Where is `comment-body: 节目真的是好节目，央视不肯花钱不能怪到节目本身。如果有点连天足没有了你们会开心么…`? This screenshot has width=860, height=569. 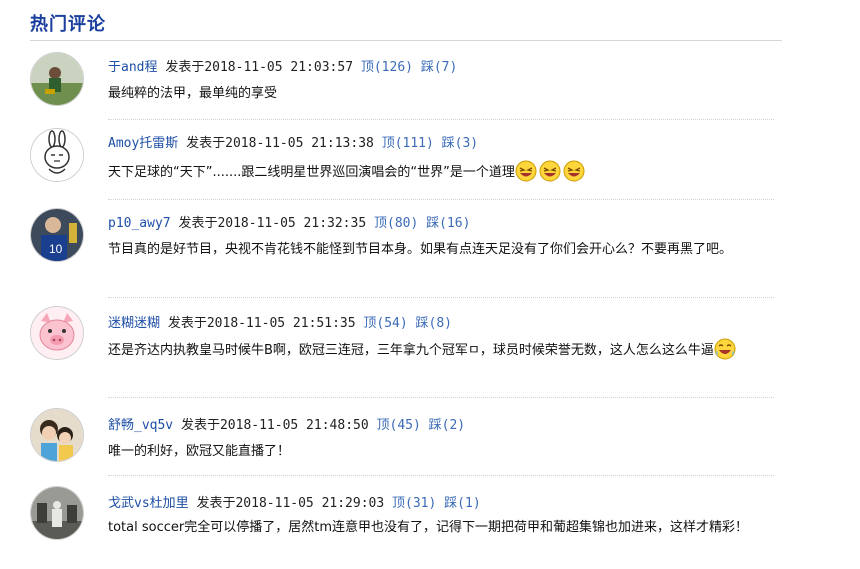
comment-body: 节目真的是好节目，央视不肯花钱不能怪到节目本身。如果有点连天足没有了你们会开心么… is located at coordinates (420, 249).